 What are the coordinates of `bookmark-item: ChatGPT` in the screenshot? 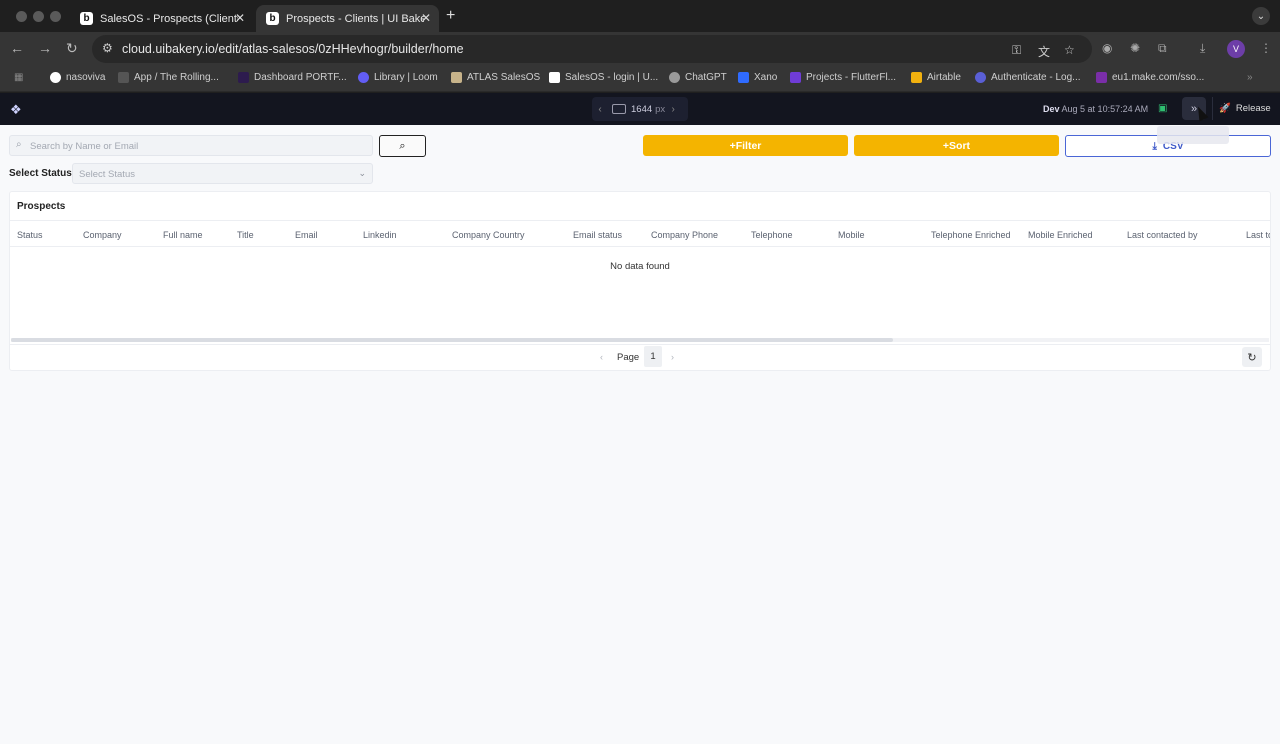 It's located at (698, 77).